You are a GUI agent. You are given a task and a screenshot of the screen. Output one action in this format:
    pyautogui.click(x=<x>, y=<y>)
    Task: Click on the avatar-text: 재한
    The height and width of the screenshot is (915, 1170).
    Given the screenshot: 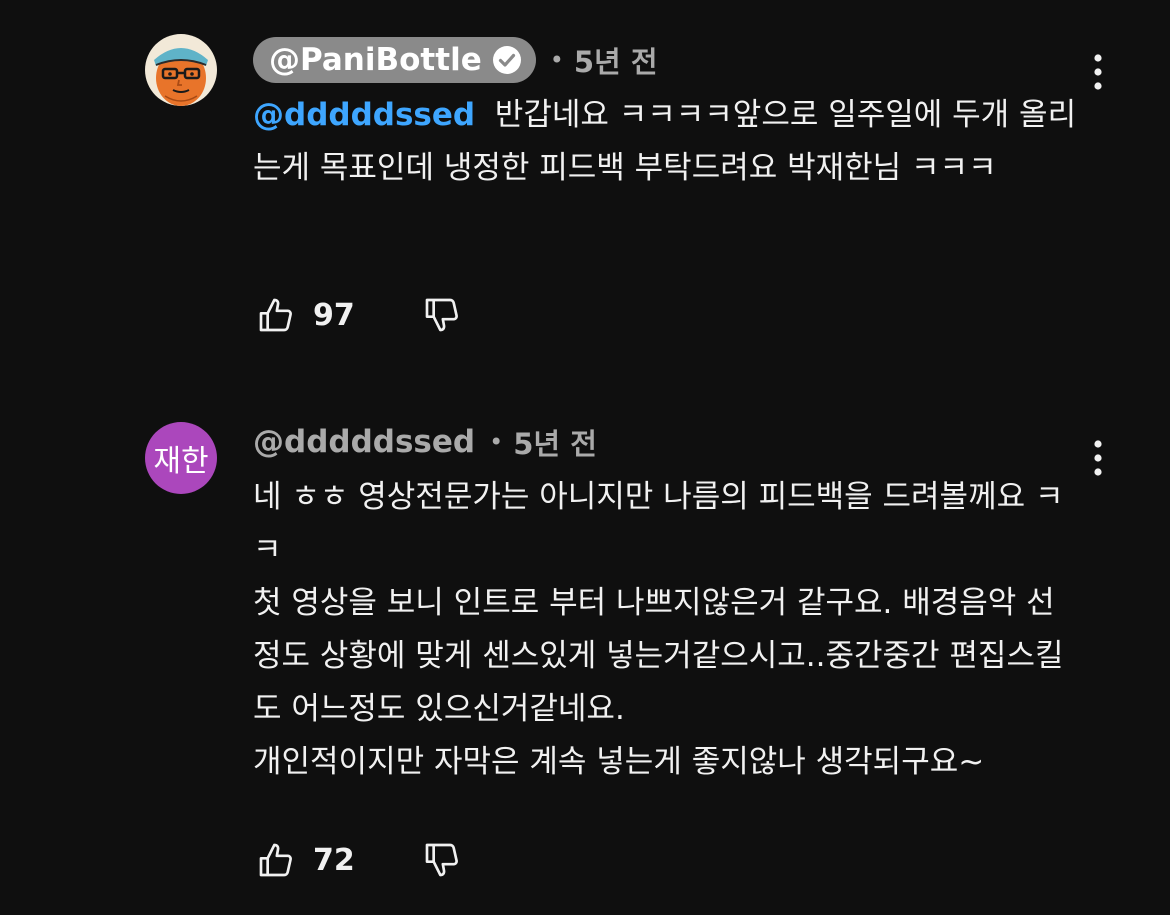 What is the action you would take?
    pyautogui.click(x=181, y=461)
    